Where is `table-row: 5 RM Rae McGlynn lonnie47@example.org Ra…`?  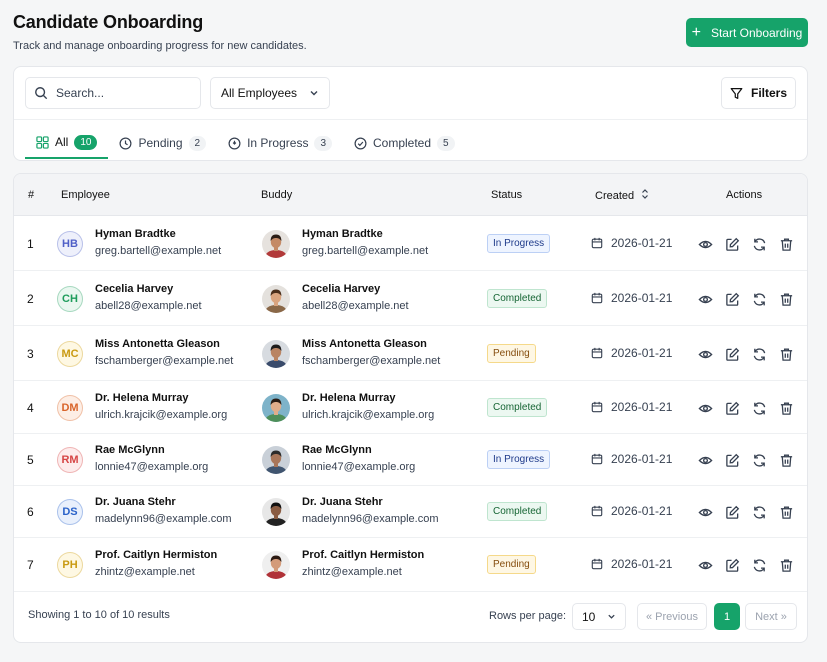 table-row: 5 RM Rae McGlynn lonnie47@example.org Ra… is located at coordinates (410, 460).